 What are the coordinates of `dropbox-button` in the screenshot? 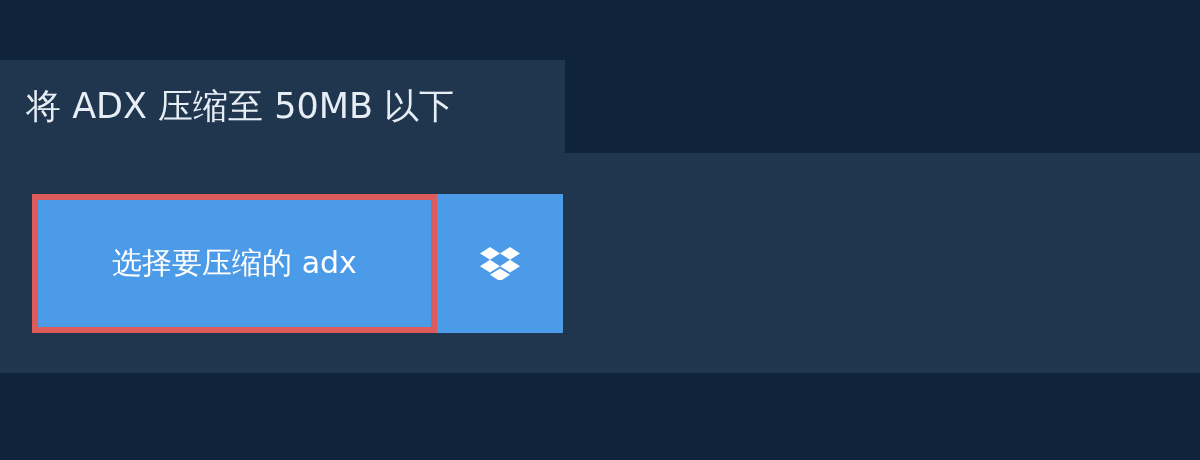 It's located at (500, 263).